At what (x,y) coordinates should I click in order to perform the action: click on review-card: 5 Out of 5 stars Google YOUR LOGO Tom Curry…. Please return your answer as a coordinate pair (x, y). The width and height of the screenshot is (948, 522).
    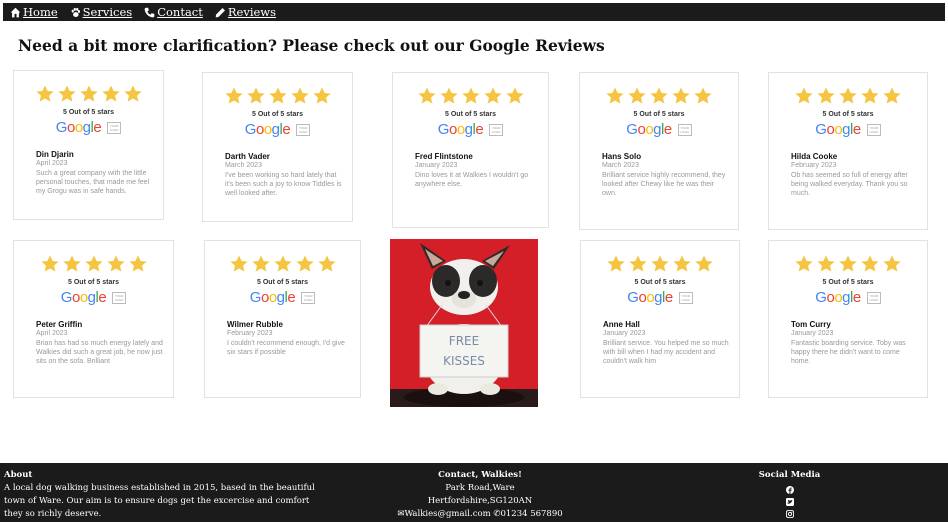
    Looking at the image, I should click on (848, 319).